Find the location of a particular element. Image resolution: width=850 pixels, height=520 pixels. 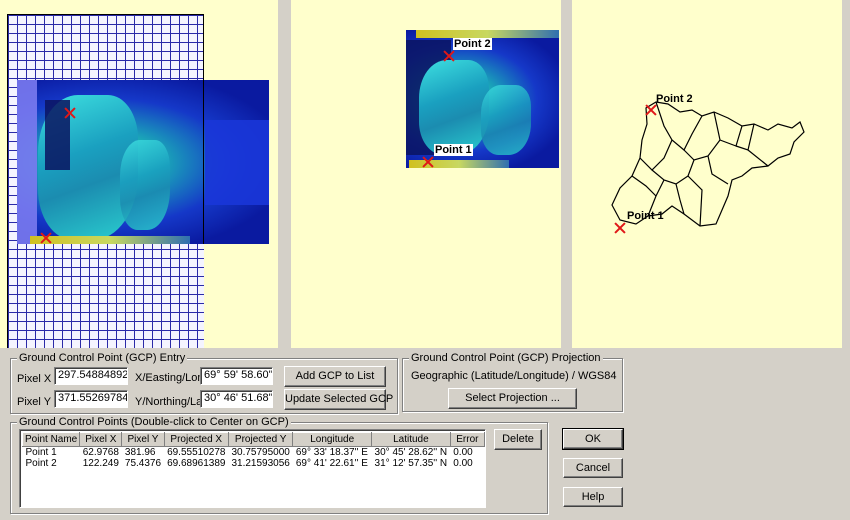

column-header: Longitude is located at coordinates (332, 439).